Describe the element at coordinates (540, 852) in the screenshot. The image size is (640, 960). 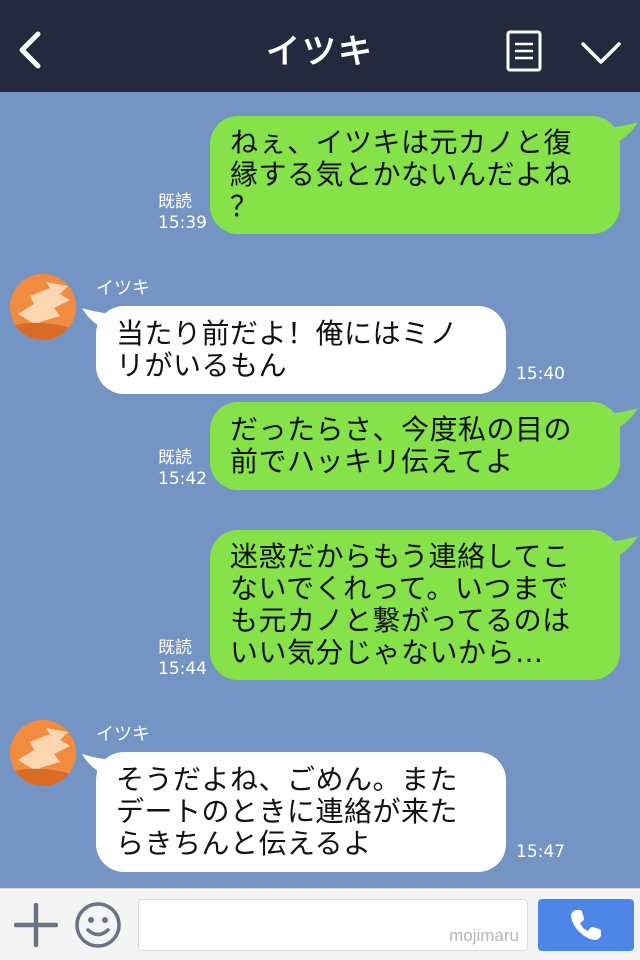
I see `message-time: 15:47` at that location.